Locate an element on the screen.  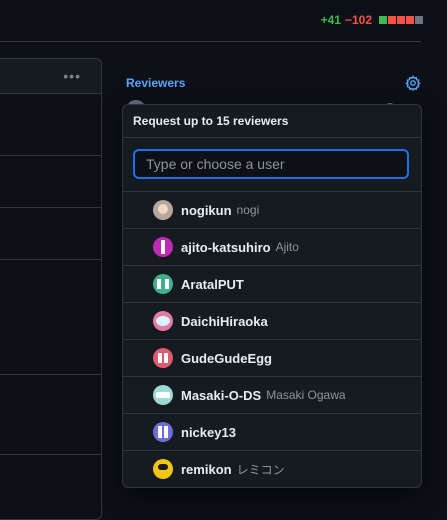
user-login: AratalPUT is located at coordinates (212, 284).